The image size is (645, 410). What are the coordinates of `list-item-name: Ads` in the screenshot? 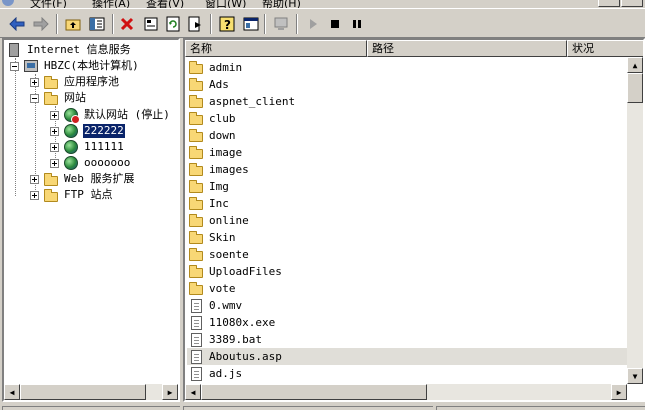 It's located at (219, 84).